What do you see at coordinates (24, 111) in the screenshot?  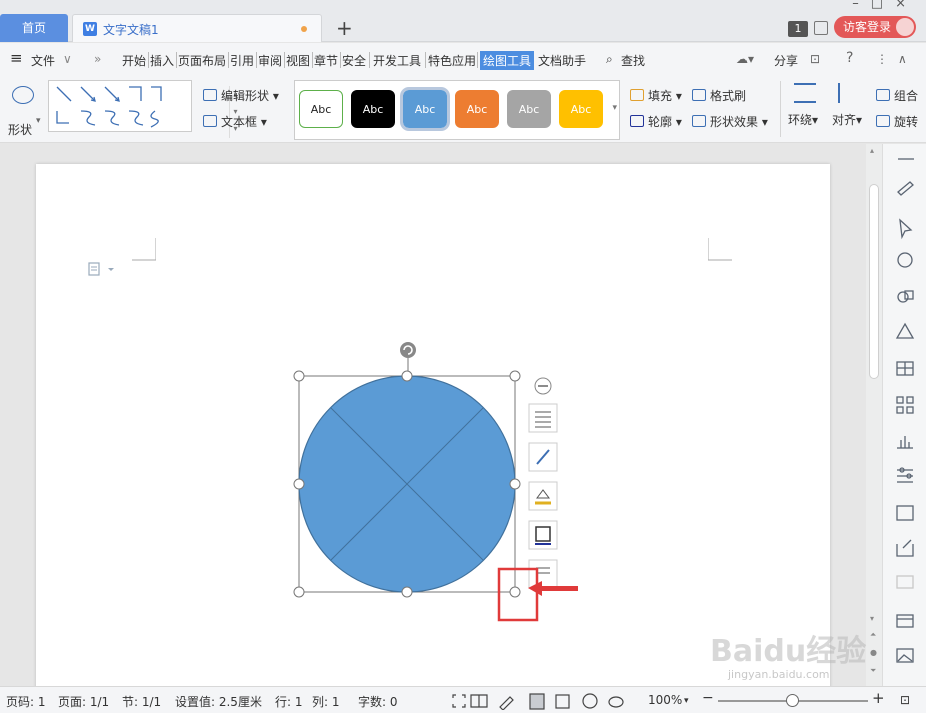 I see `shape-button: 形状` at bounding box center [24, 111].